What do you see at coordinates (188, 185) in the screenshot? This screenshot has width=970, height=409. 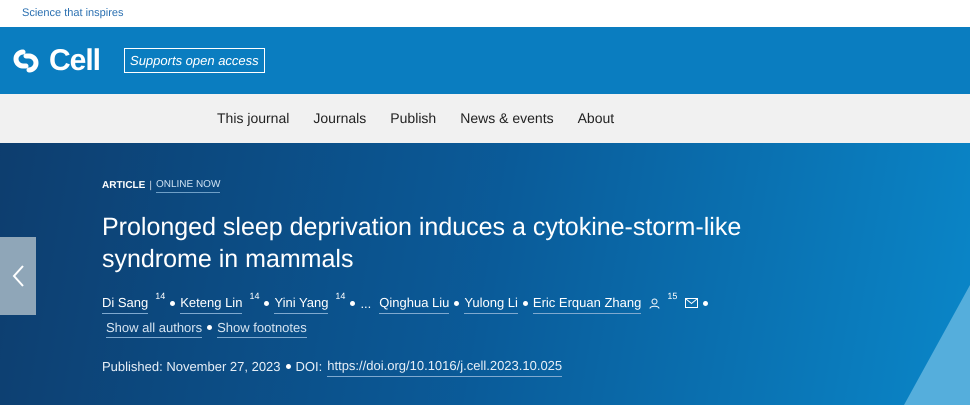 I see `status-link: ONLINE NOW` at bounding box center [188, 185].